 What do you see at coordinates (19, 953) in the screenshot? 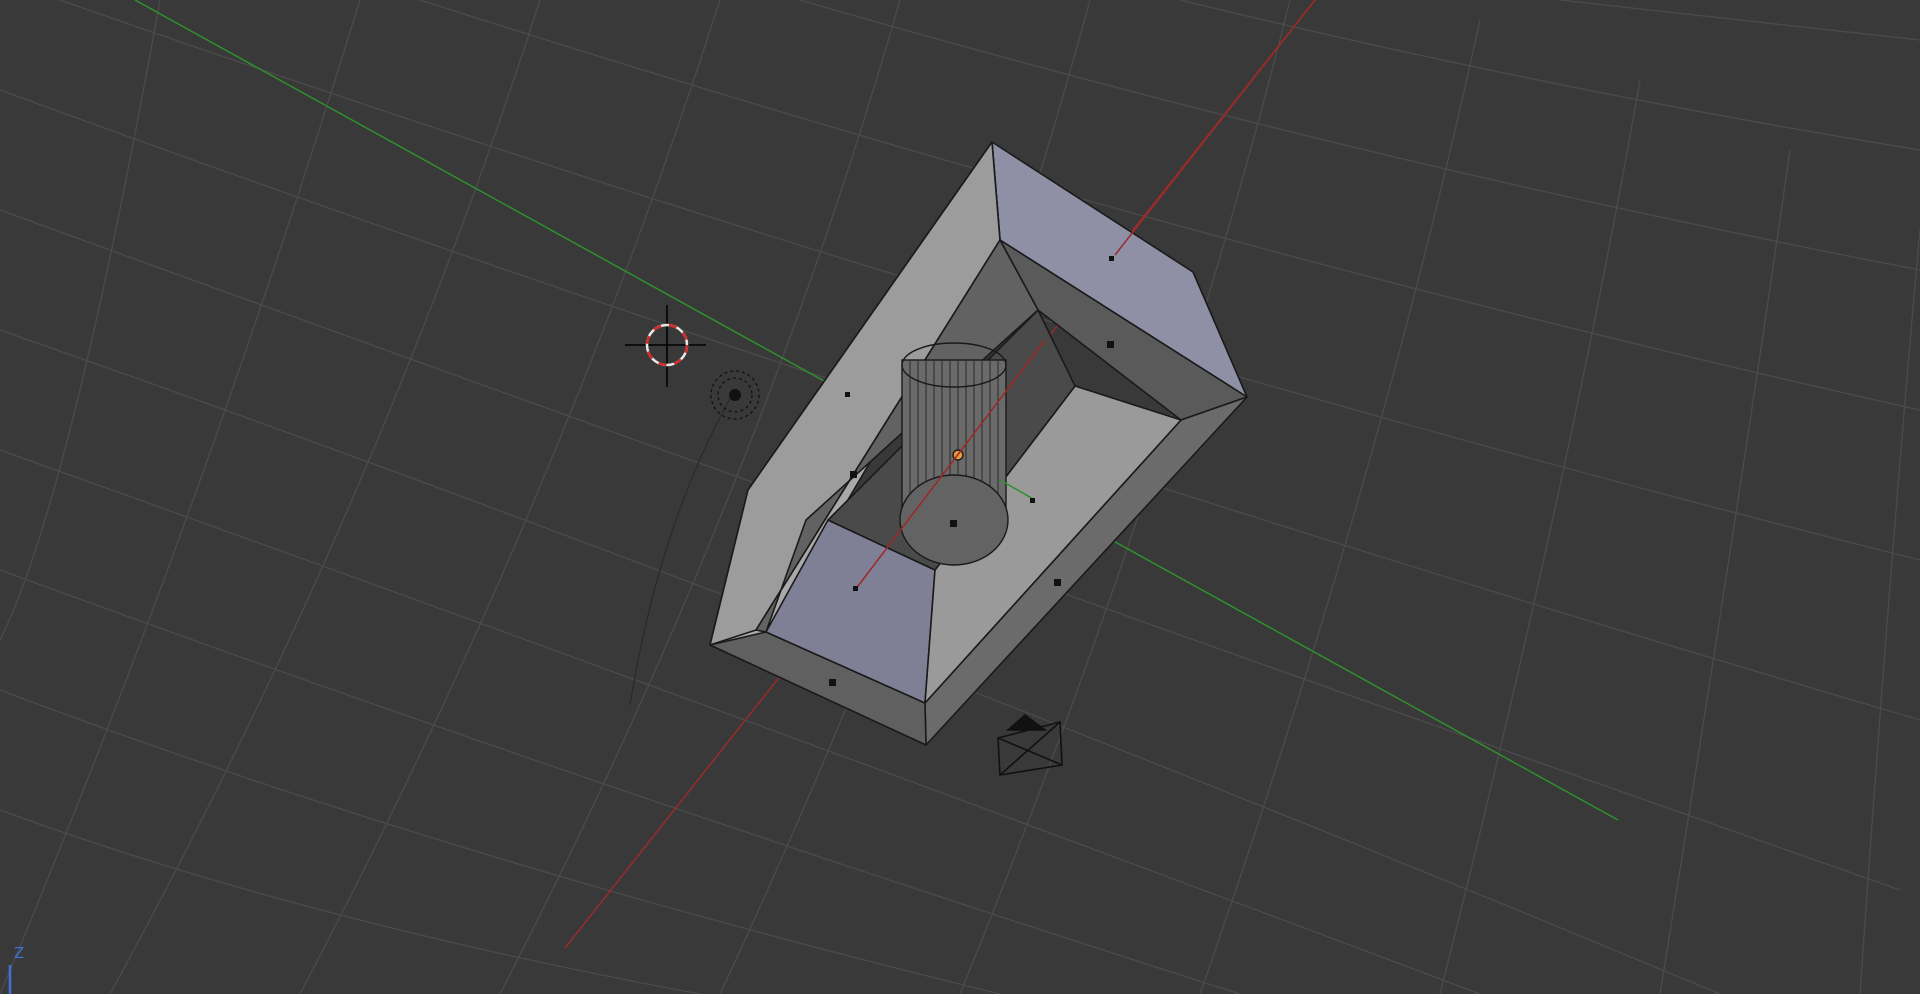
I see `mini-axis-z-label: Z` at bounding box center [19, 953].